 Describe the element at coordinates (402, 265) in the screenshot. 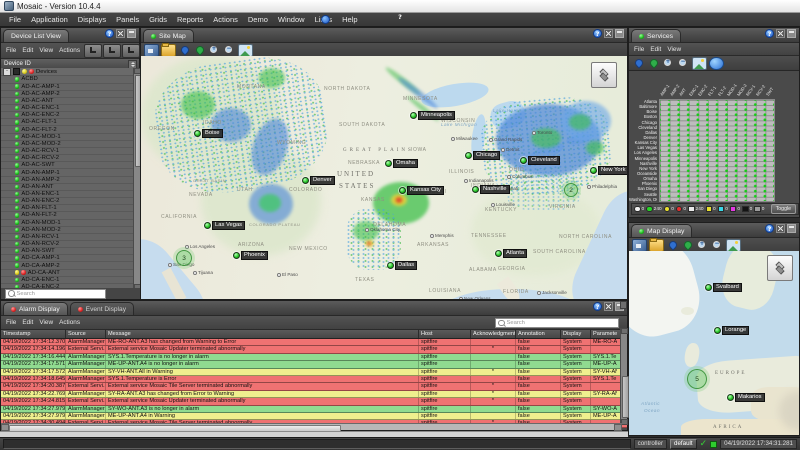

I see `marker-dallas: Dallas` at that location.